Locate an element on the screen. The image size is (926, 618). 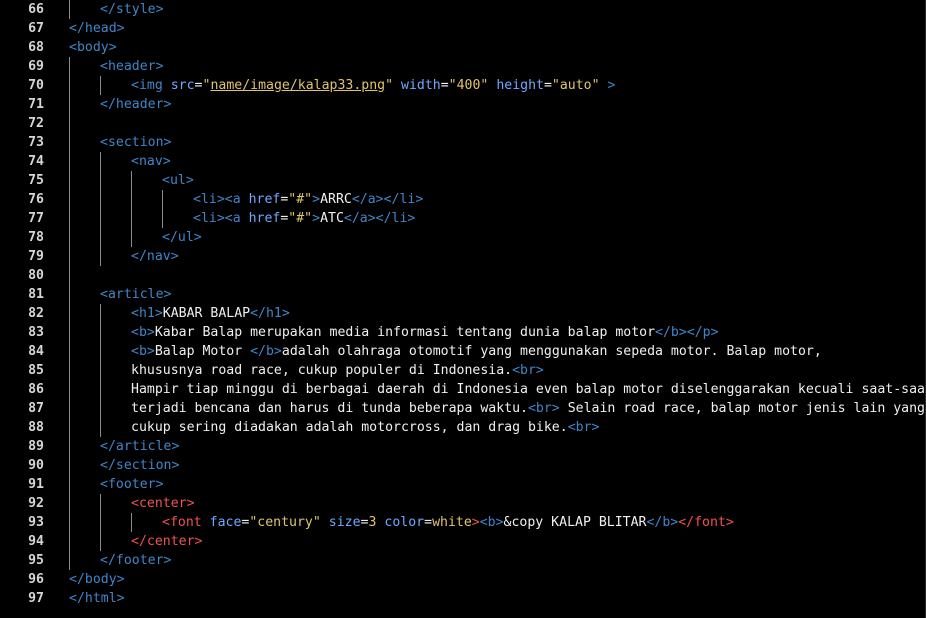
code-token: size is located at coordinates (344, 522).